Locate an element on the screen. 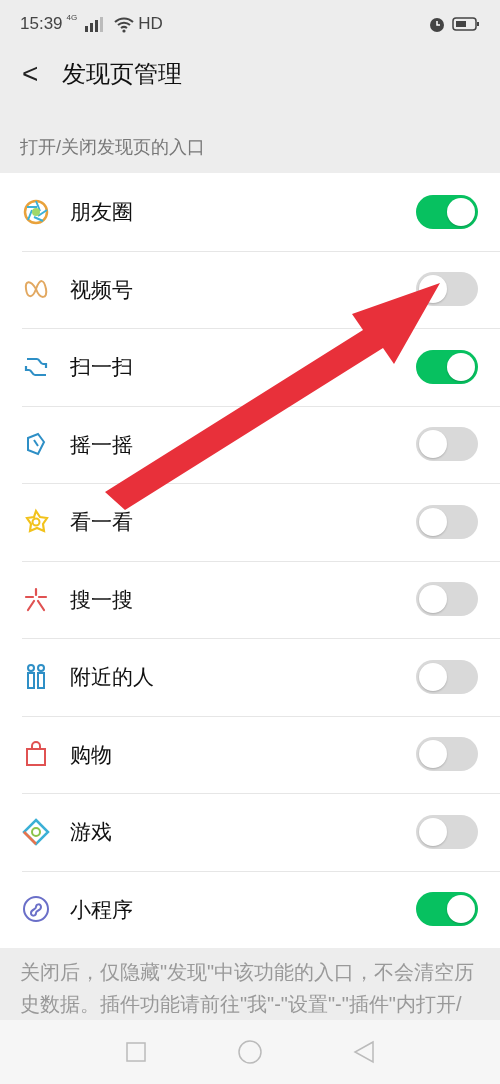 The width and height of the screenshot is (500, 1084). item-label: 视频号 is located at coordinates (102, 289).